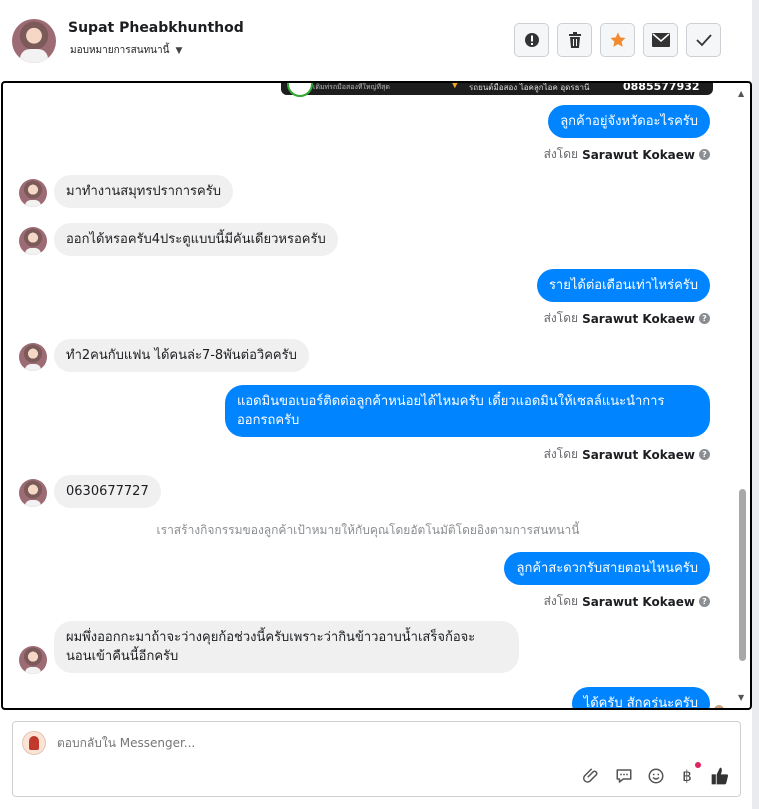 This screenshot has height=809, width=759. Describe the element at coordinates (607, 568) in the screenshot. I see `outgoing-message: ลูกค้าสะดวกรับสายตอนไหนครับ` at that location.